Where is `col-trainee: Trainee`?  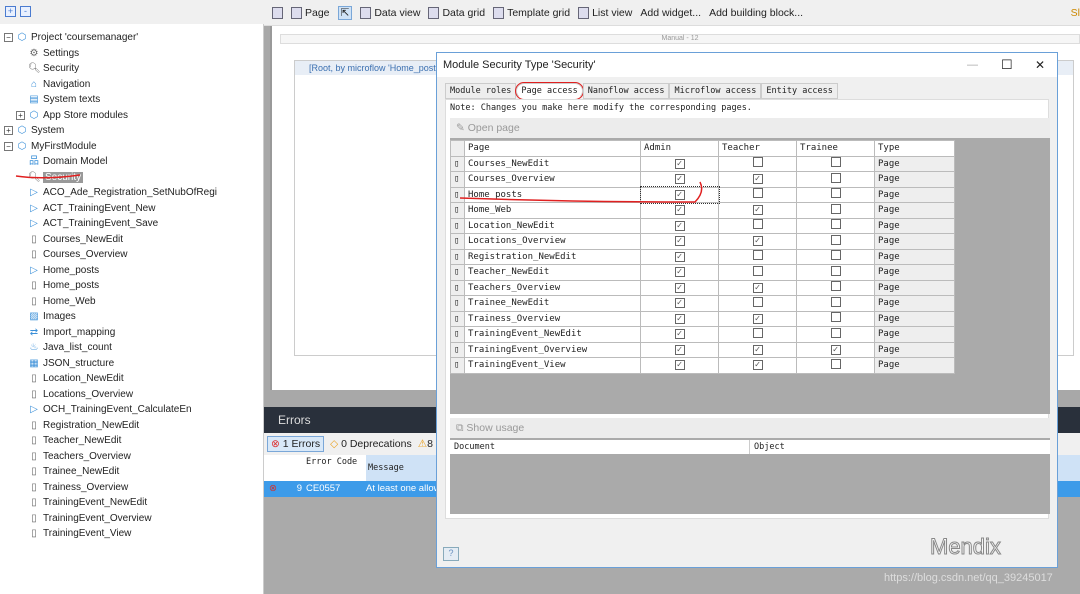 col-trainee: Trainee is located at coordinates (835, 148).